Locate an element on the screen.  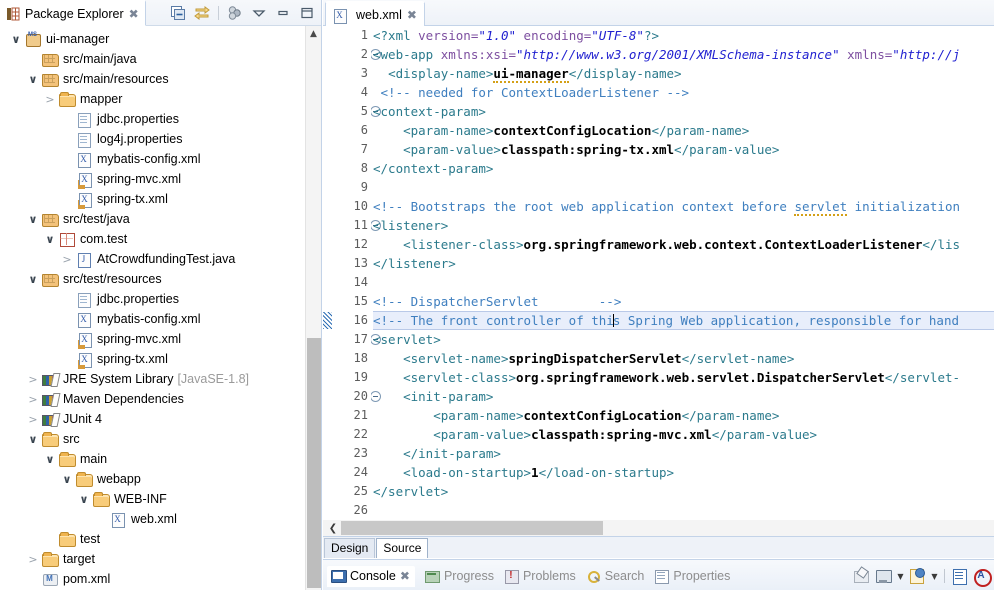
code-line: <display-name>ui-manager</display-name> is located at coordinates (683, 73).